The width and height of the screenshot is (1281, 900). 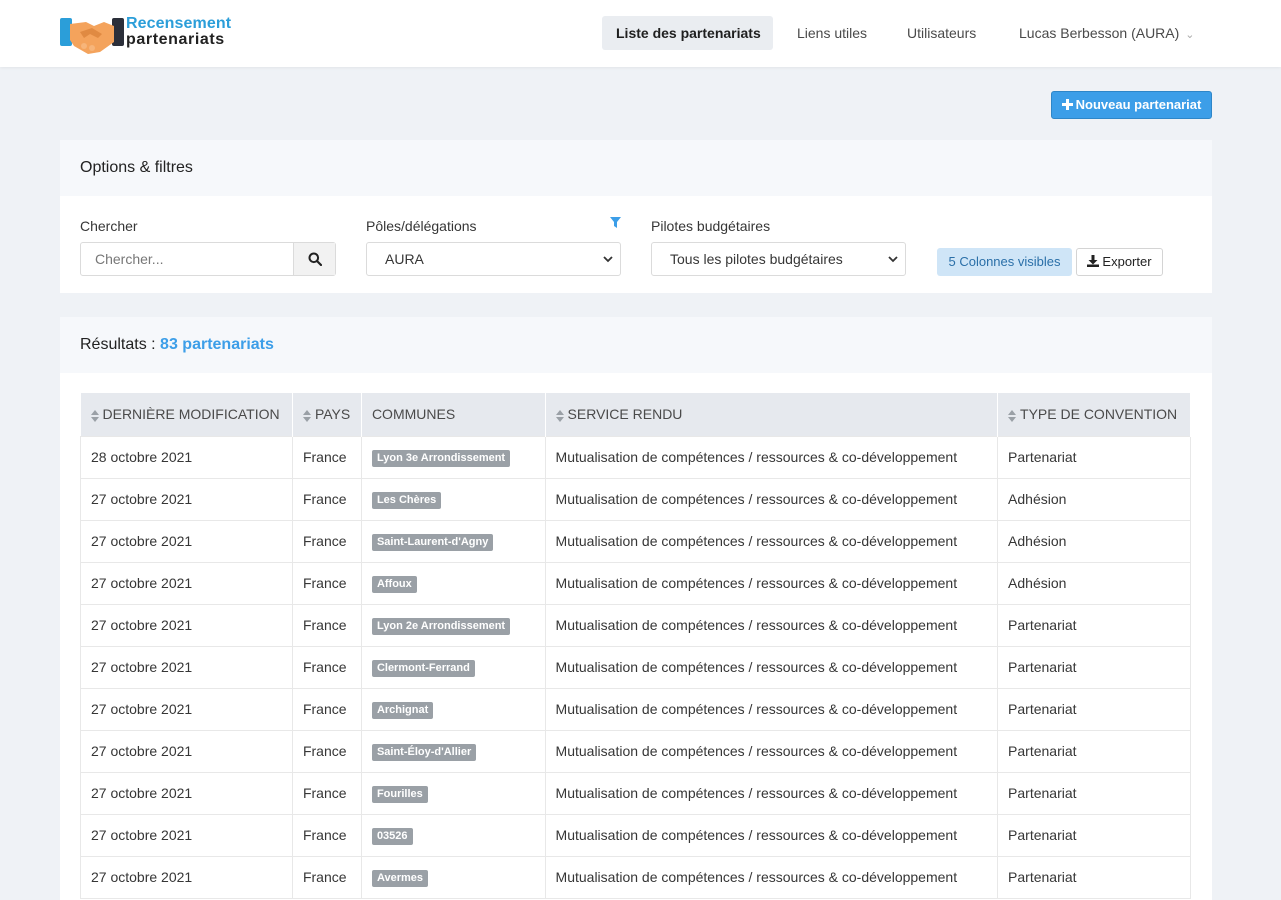 What do you see at coordinates (118, 344) in the screenshot?
I see `results-prefix: Résultats :` at bounding box center [118, 344].